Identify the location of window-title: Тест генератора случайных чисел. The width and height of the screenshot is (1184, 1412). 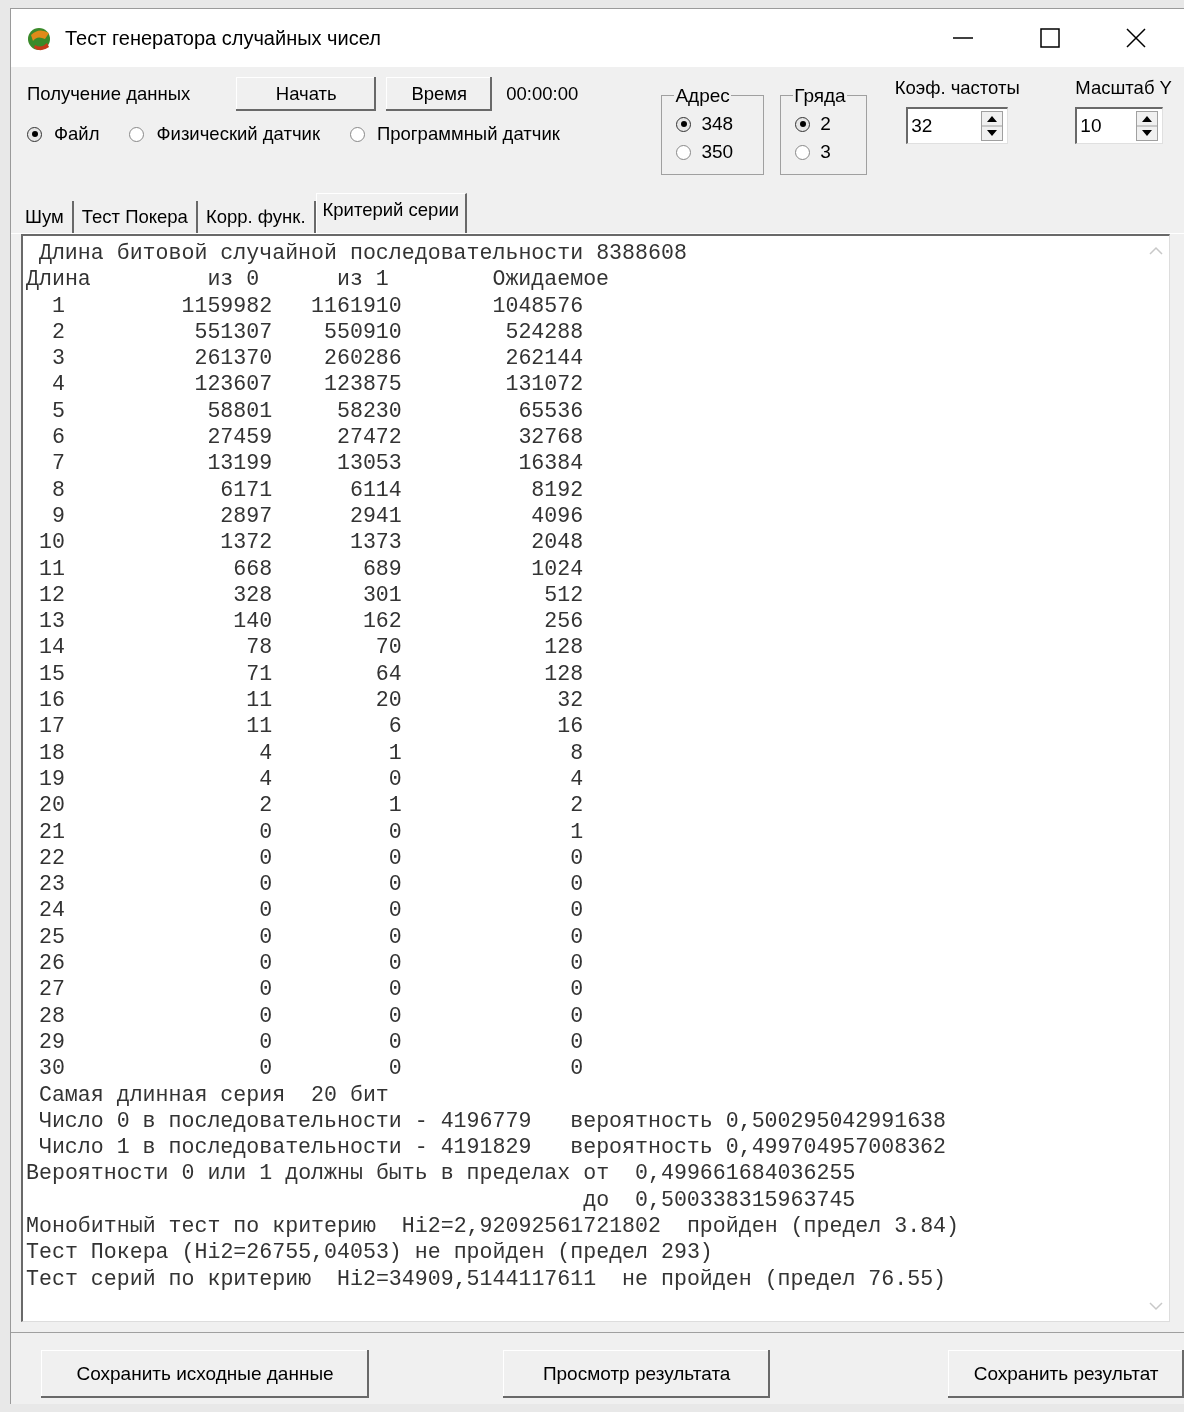
(223, 38).